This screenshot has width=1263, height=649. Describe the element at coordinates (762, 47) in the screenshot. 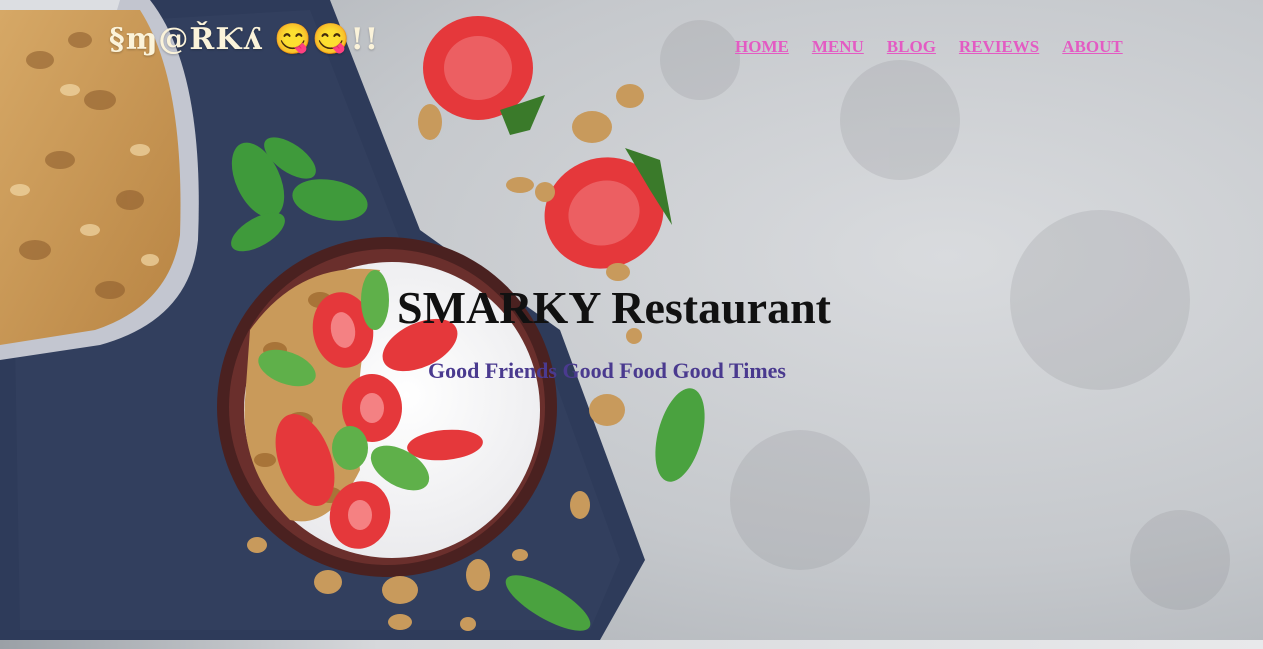

I see `nav-link-home: HOME` at that location.